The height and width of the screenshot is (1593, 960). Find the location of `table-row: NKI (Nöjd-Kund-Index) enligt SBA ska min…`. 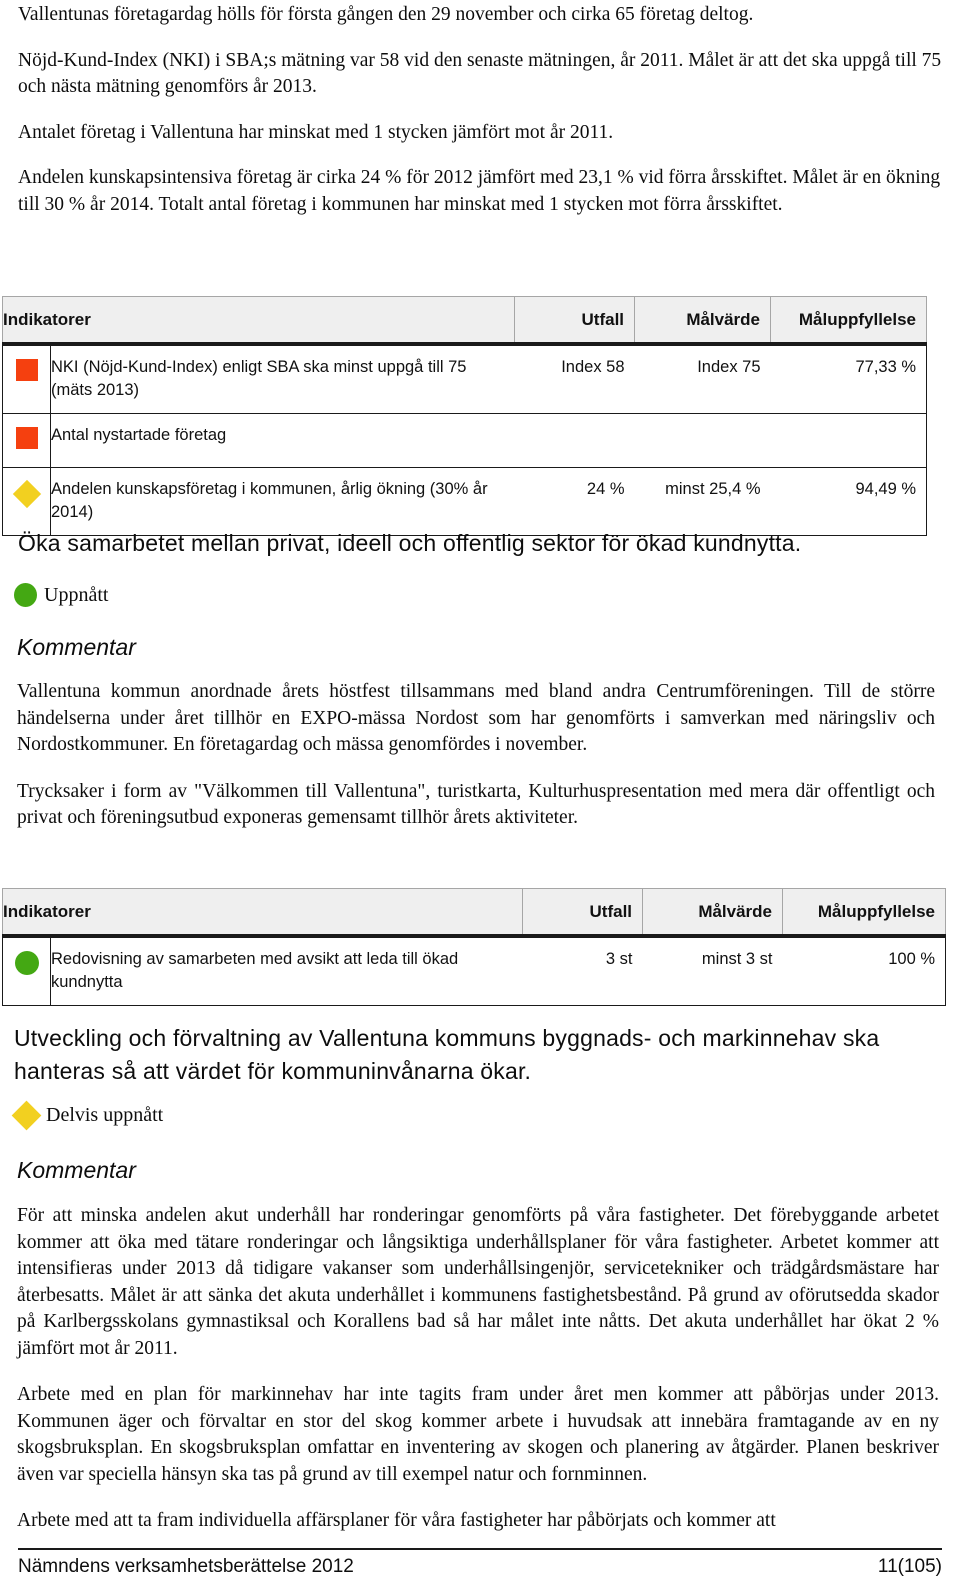

table-row: NKI (Nöjd-Kund-Index) enligt SBA ska min… is located at coordinates (465, 378).